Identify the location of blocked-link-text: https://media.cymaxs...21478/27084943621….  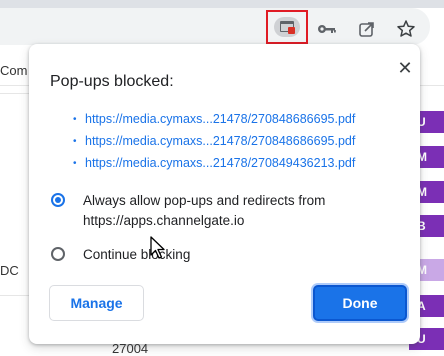
(220, 163).